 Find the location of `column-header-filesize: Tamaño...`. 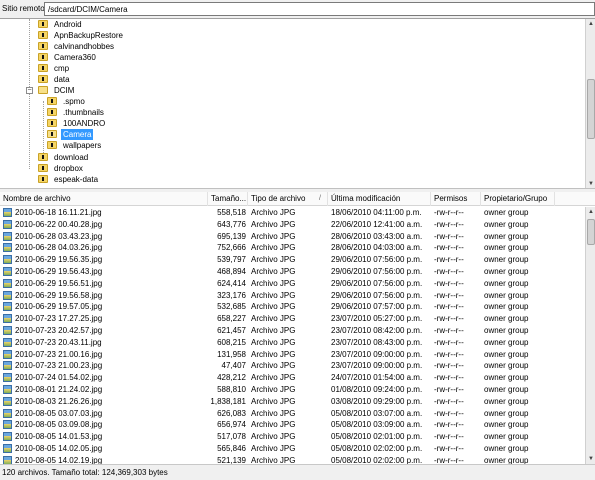

column-header-filesize: Tamaño... is located at coordinates (228, 199).